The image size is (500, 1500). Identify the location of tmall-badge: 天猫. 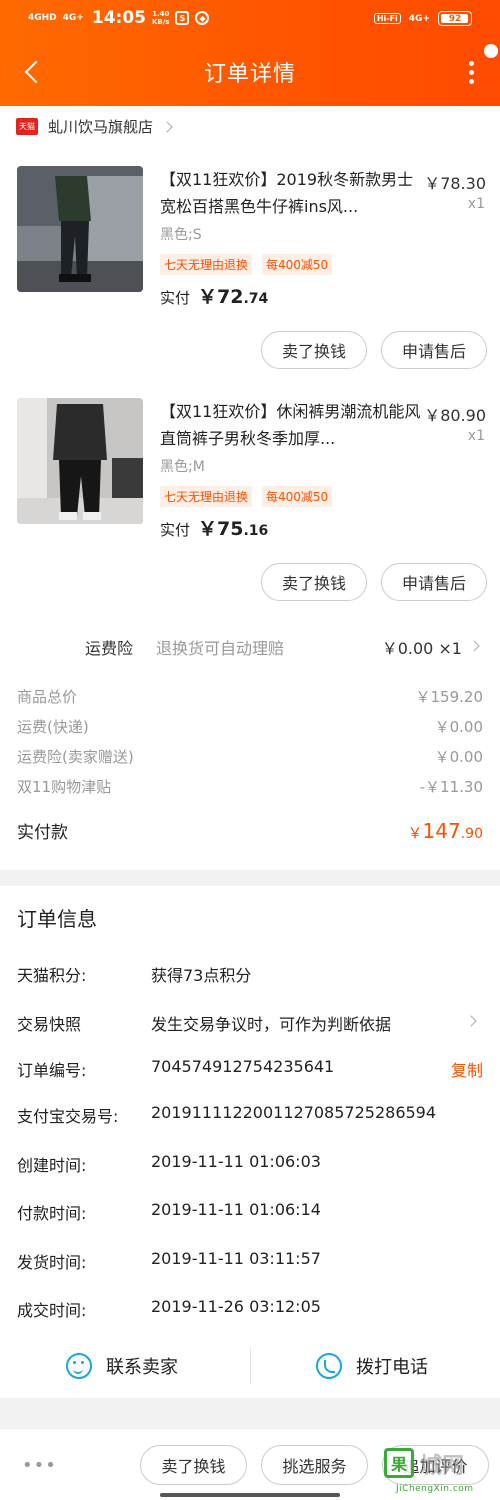
(27, 126).